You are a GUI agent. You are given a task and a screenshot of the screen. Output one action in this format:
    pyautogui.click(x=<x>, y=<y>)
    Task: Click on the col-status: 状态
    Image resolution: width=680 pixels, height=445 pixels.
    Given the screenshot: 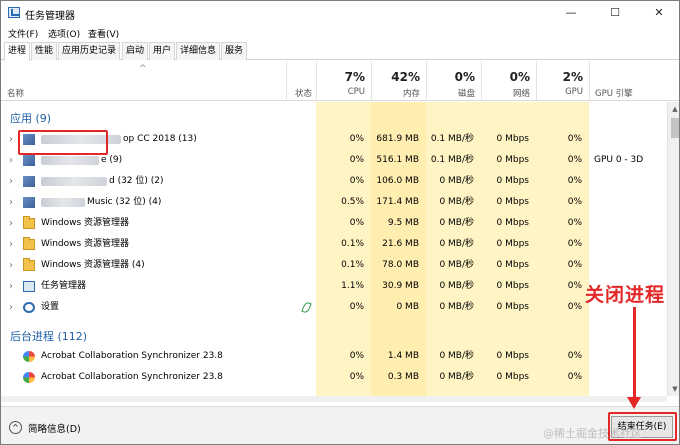 What is the action you would take?
    pyautogui.click(x=301, y=81)
    